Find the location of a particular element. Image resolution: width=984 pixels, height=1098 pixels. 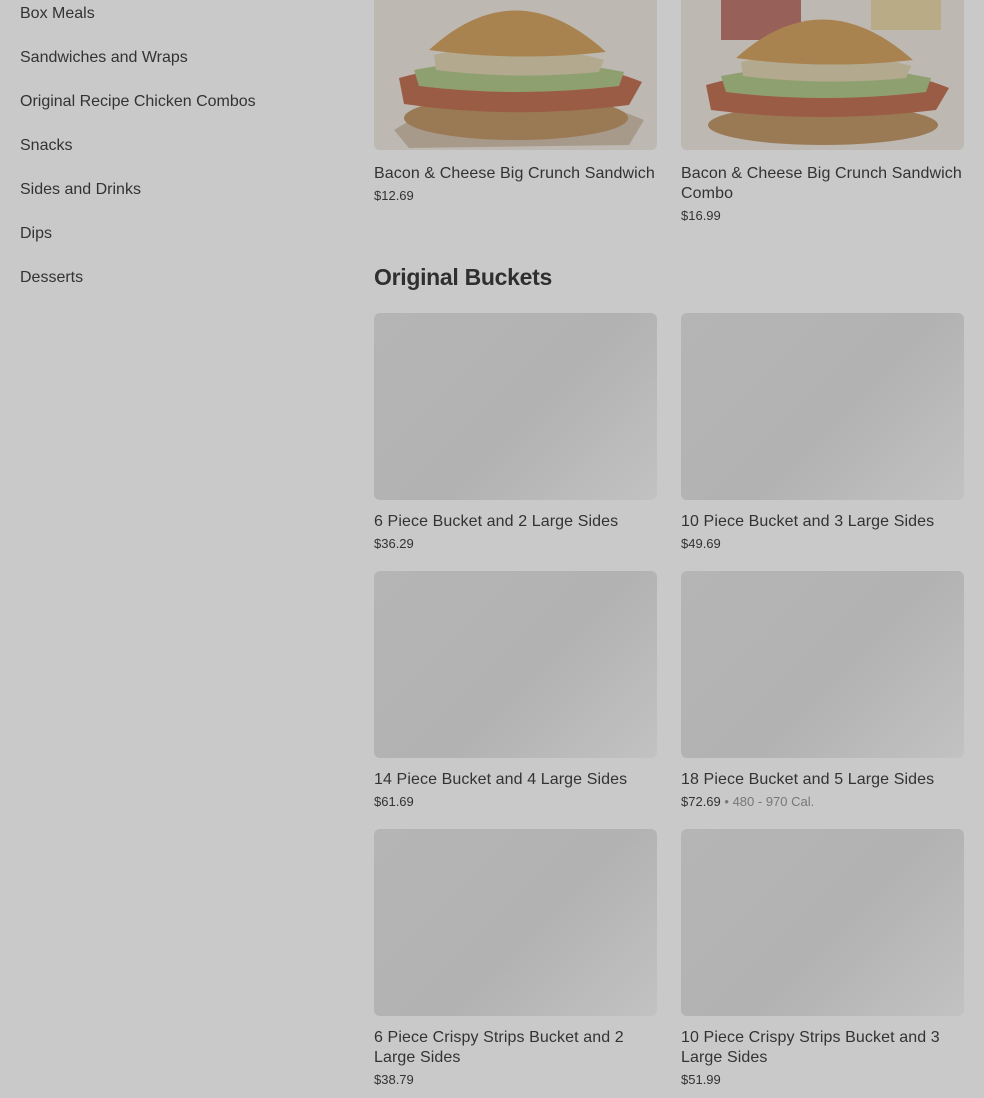

menu-item-price-row: $12.69 is located at coordinates (515, 196).